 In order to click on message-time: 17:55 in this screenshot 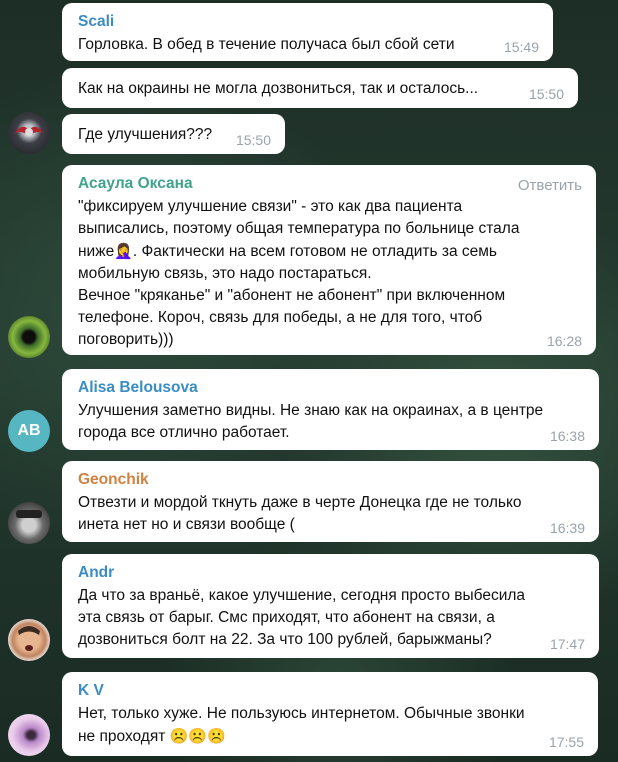, I will do `click(566, 742)`.